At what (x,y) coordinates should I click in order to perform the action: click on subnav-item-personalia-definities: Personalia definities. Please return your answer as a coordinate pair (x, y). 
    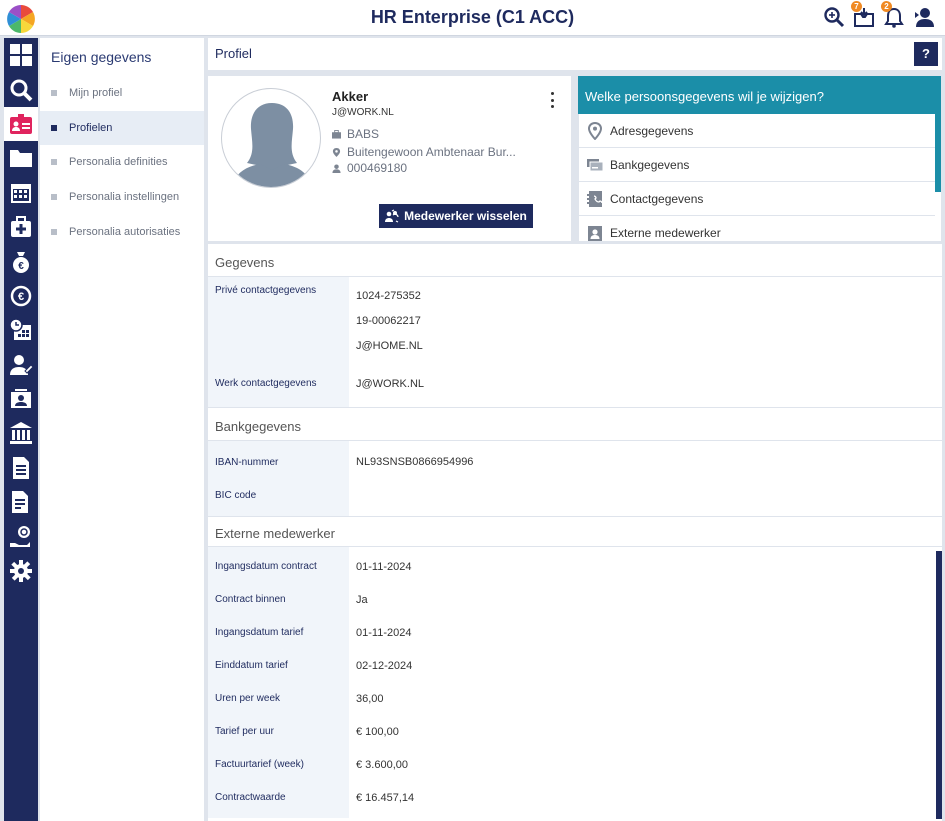
    Looking at the image, I should click on (122, 162).